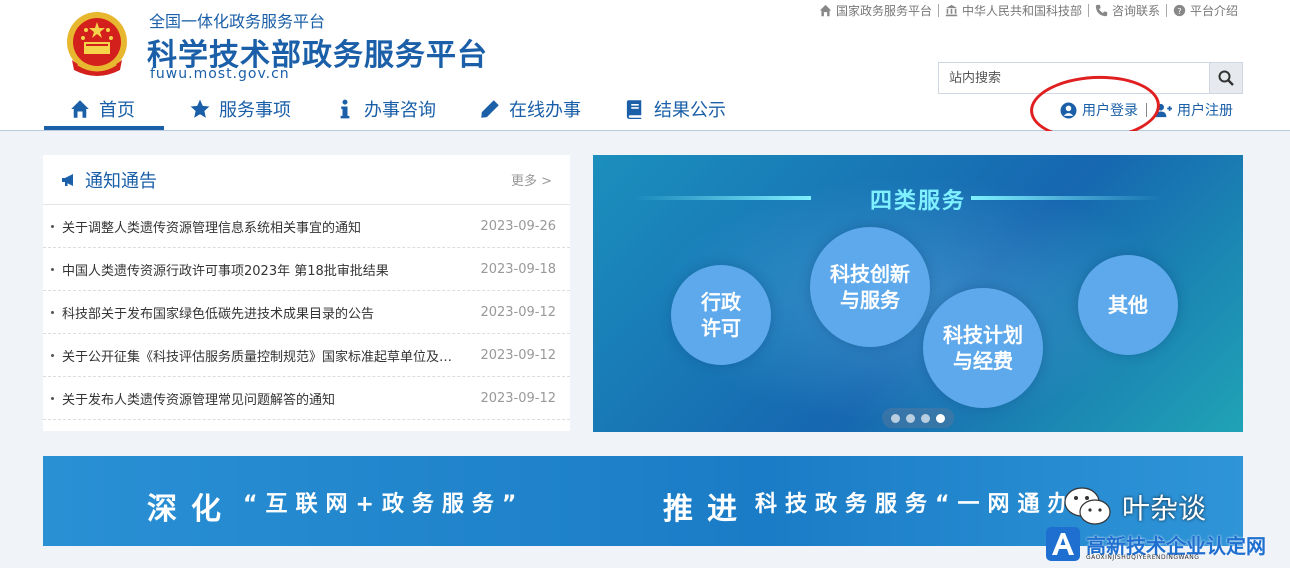 The image size is (1290, 568). Describe the element at coordinates (1101, 10) in the screenshot. I see `phone-icon` at that location.